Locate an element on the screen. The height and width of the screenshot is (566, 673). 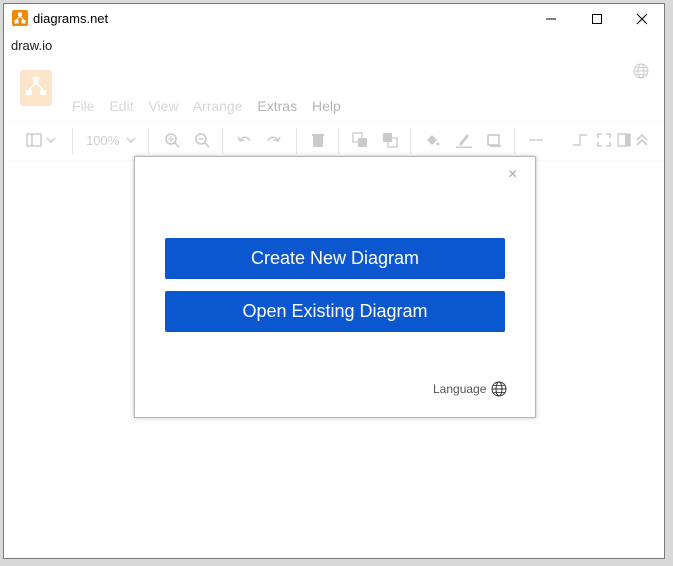
language-label: Language is located at coordinates (460, 389).